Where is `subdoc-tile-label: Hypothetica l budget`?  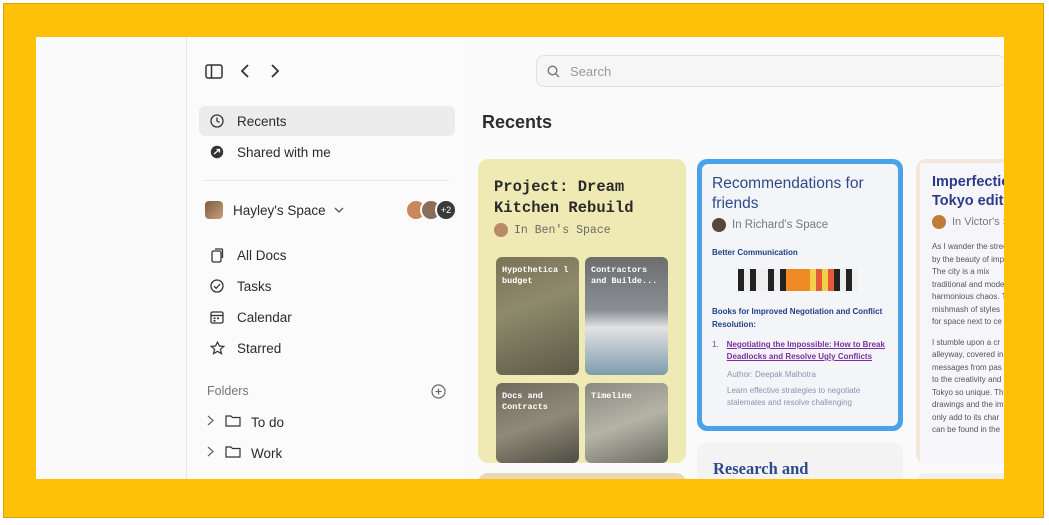 subdoc-tile-label: Hypothetica l budget is located at coordinates (535, 275).